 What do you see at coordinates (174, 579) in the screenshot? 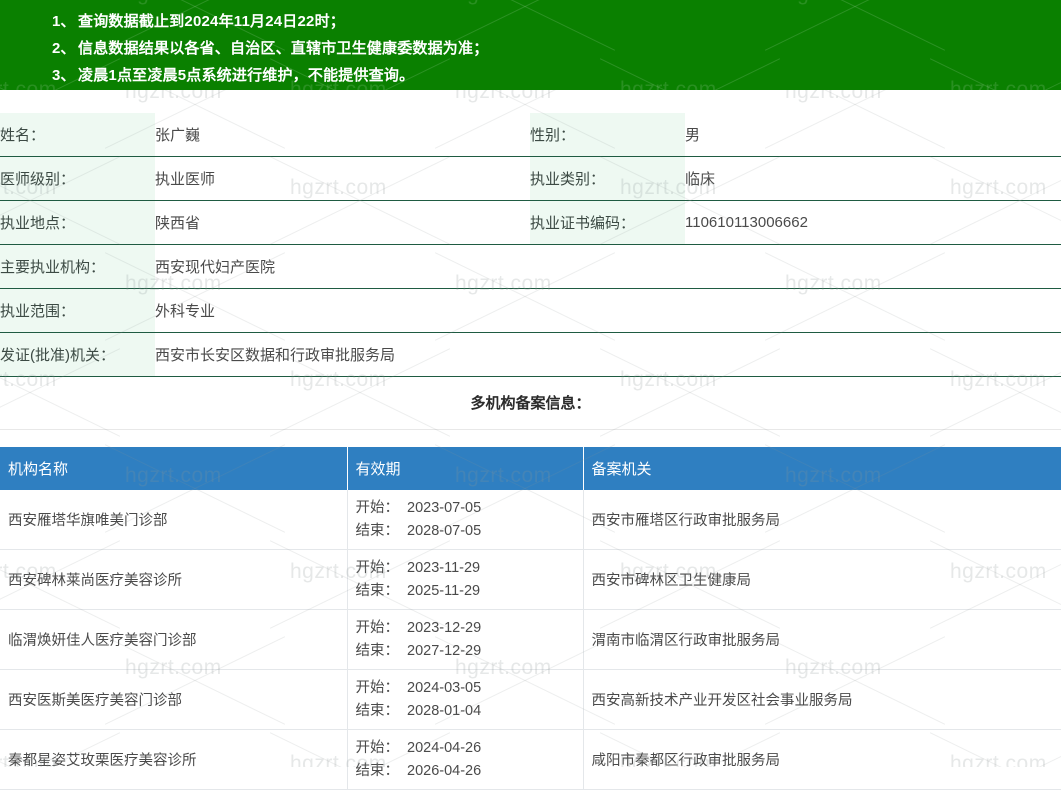
I see `filing-org-cell: 西安碑林莱尚医疗美容诊所` at bounding box center [174, 579].